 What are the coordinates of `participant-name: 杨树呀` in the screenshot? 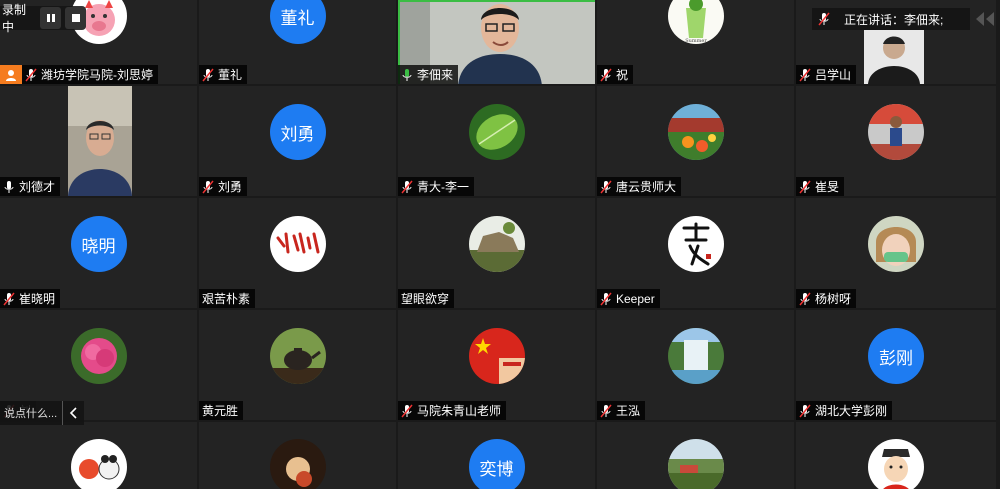 It's located at (833, 299).